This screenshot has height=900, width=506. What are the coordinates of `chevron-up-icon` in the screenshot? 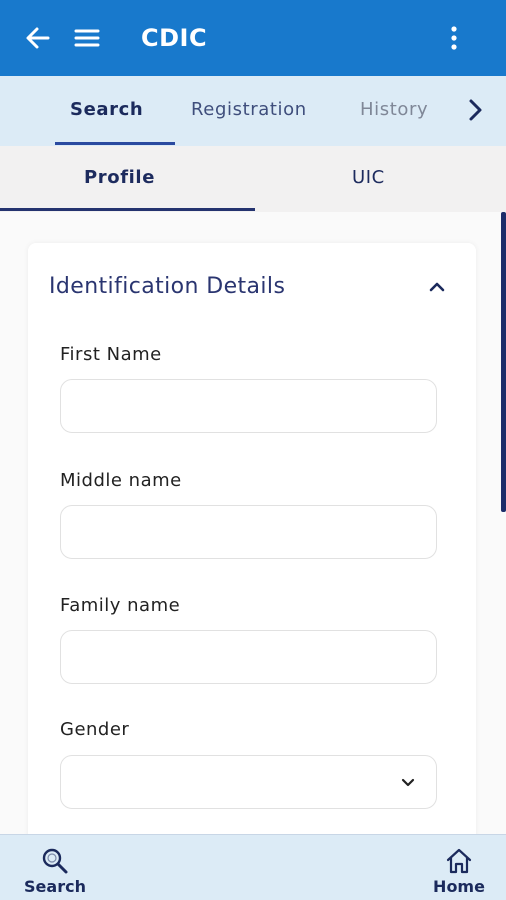 It's located at (437, 287).